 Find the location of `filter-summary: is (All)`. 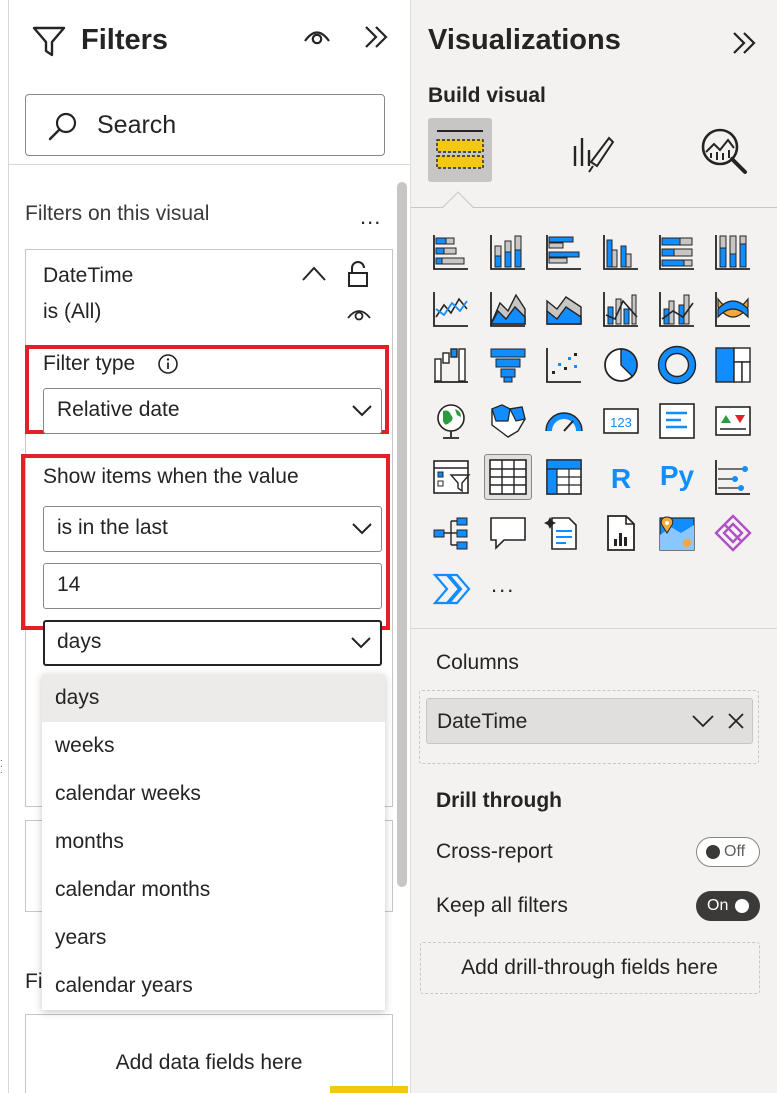

filter-summary: is (All) is located at coordinates (72, 311).